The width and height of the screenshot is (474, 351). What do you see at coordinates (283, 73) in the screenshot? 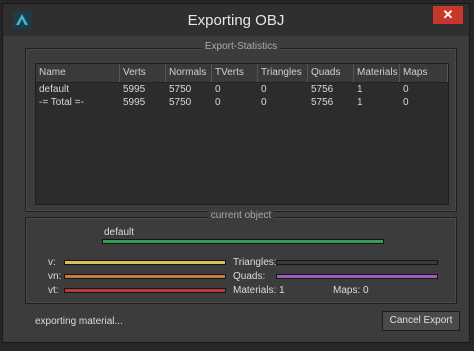
I see `column-header-triangles: Triangles` at bounding box center [283, 73].